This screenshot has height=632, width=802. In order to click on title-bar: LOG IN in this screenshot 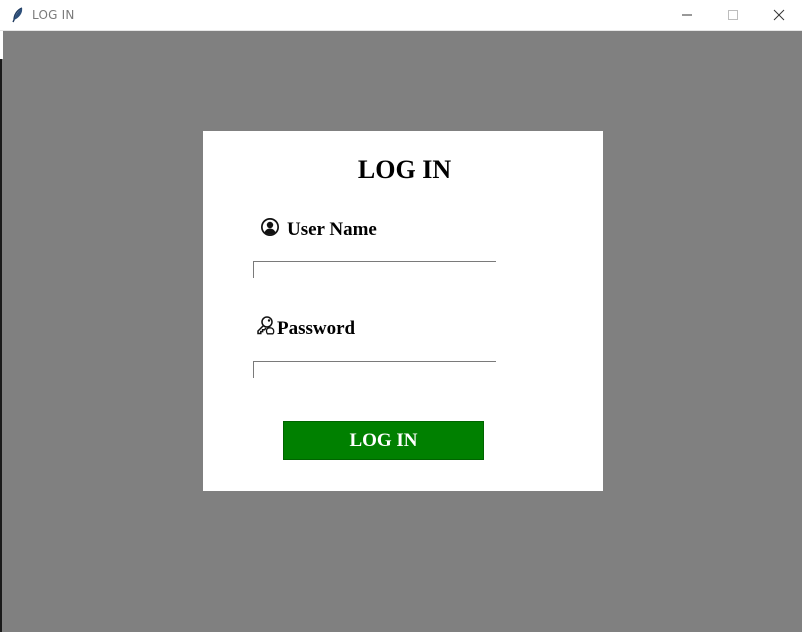, I will do `click(401, 15)`.